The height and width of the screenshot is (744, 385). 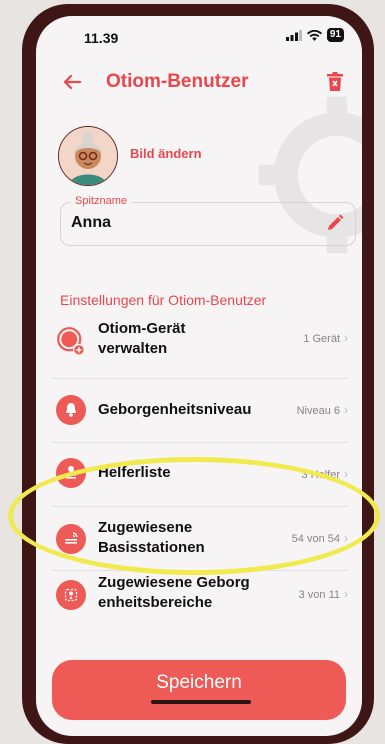 I want to click on settings-row-safety-level: Geborgenheitsniveau Niveau 6 ›, so click(x=199, y=410).